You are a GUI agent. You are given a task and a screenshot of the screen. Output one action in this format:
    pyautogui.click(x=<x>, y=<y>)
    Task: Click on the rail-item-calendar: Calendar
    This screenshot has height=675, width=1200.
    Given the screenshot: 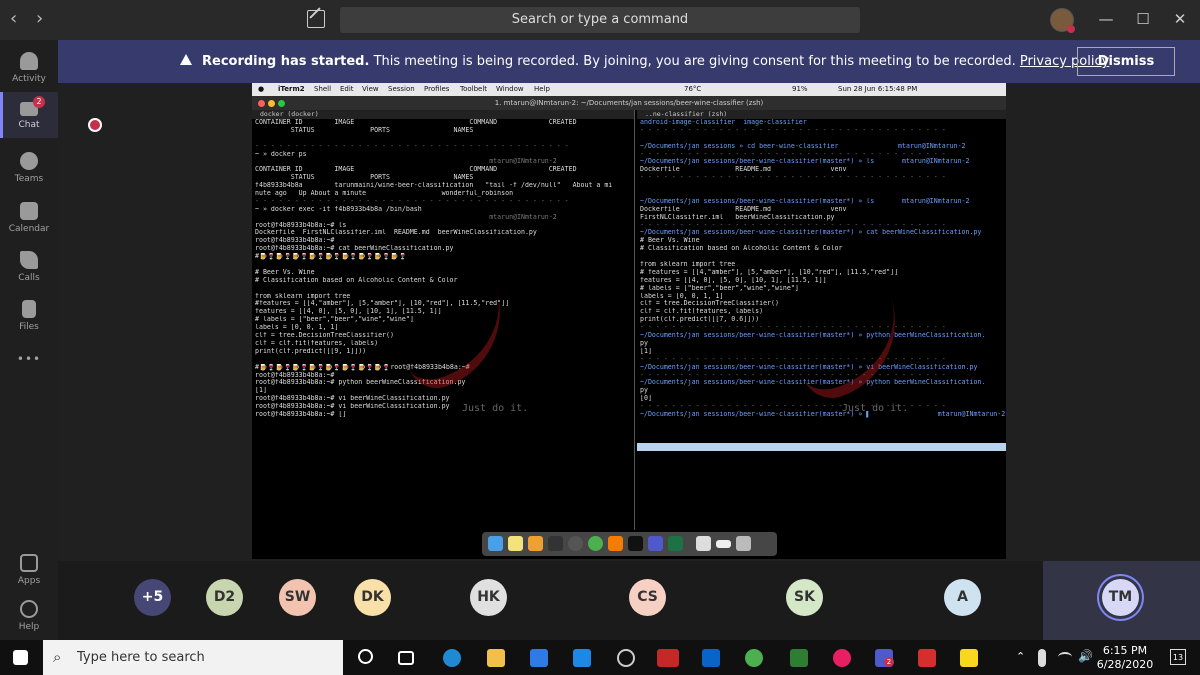 What is the action you would take?
    pyautogui.click(x=29, y=222)
    